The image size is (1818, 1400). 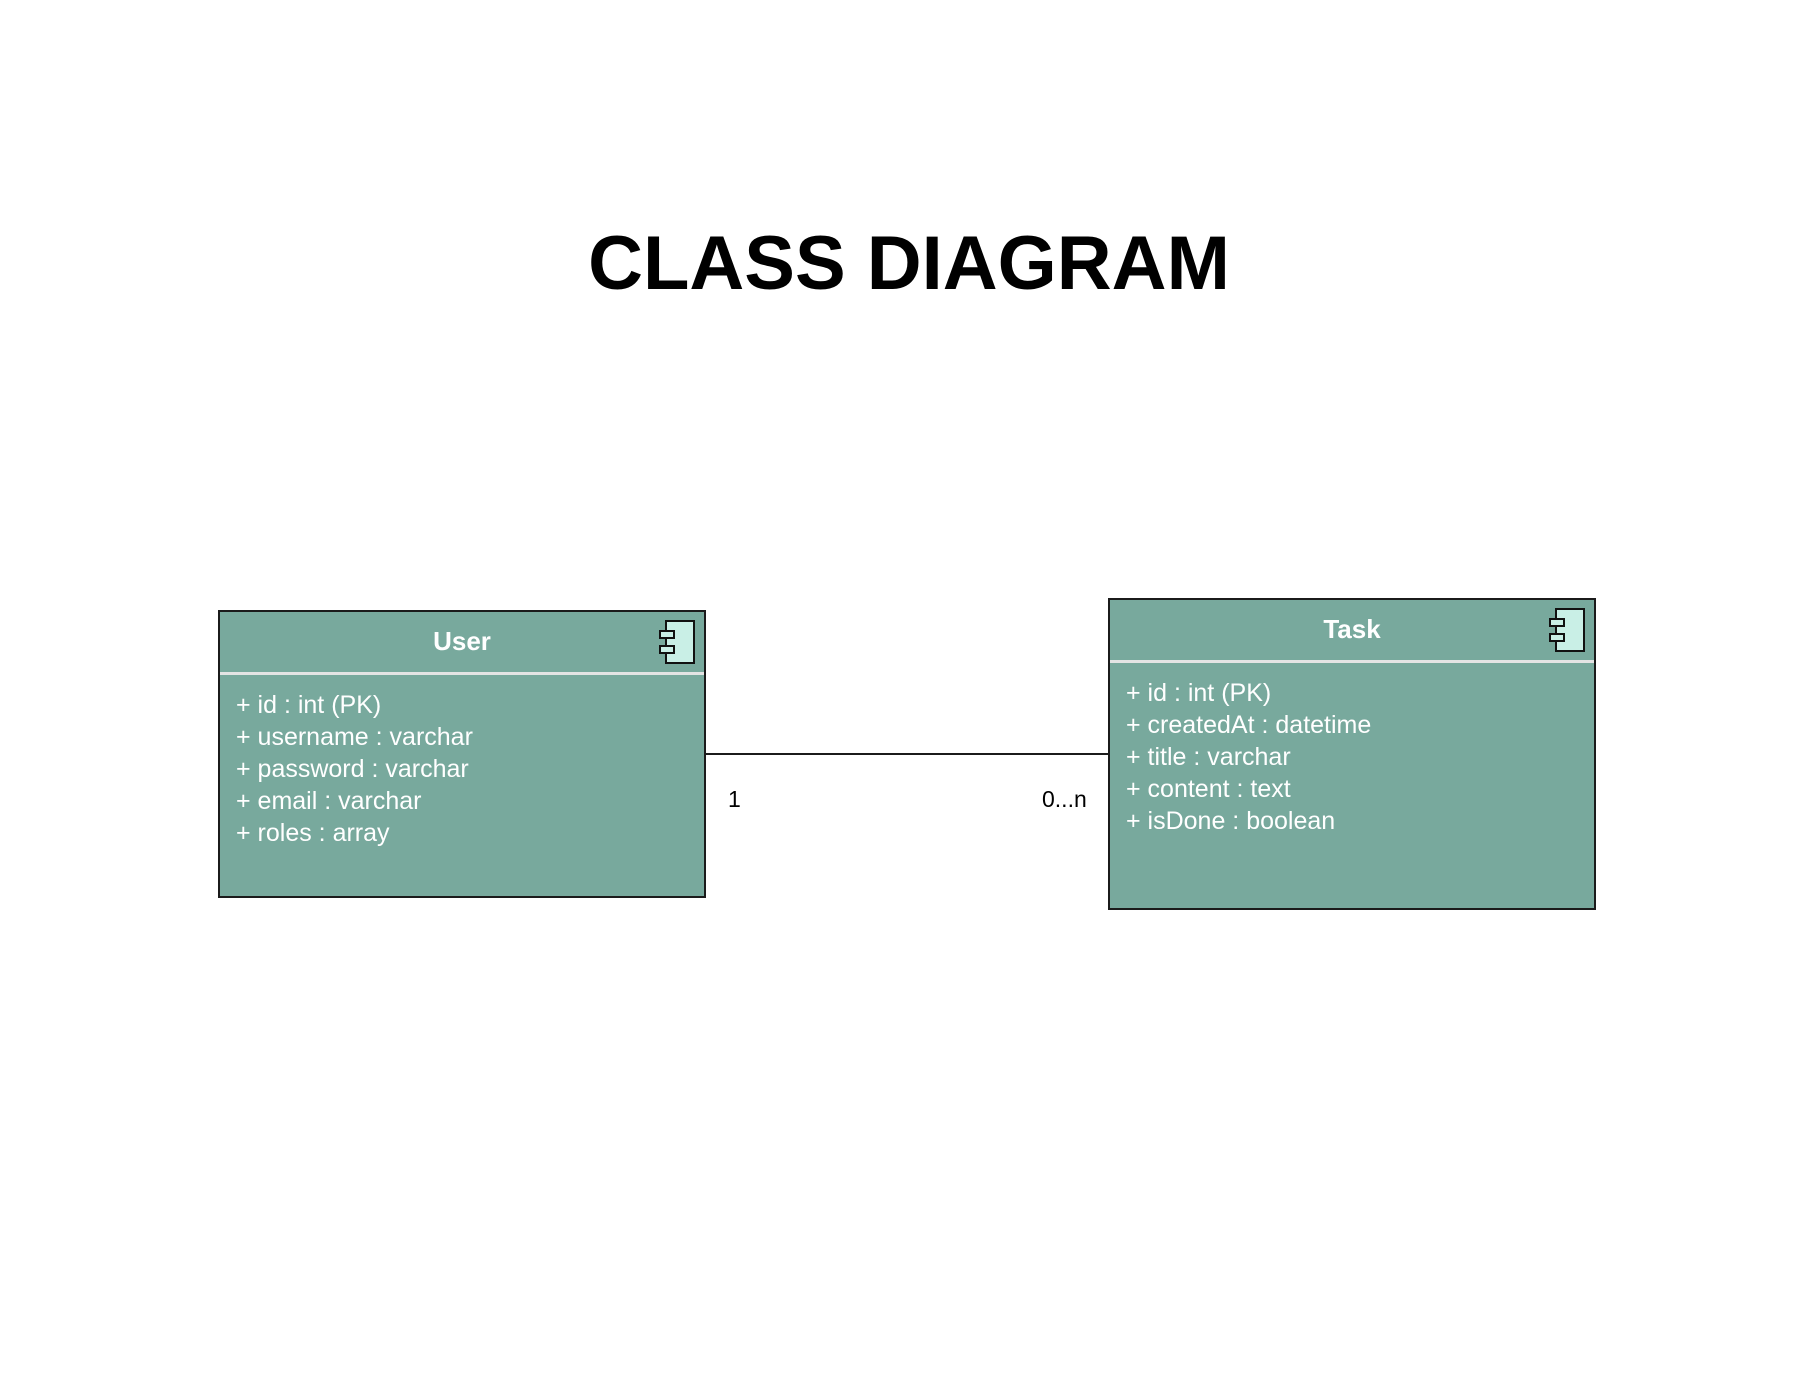 I want to click on class-name: Task, so click(x=1352, y=629).